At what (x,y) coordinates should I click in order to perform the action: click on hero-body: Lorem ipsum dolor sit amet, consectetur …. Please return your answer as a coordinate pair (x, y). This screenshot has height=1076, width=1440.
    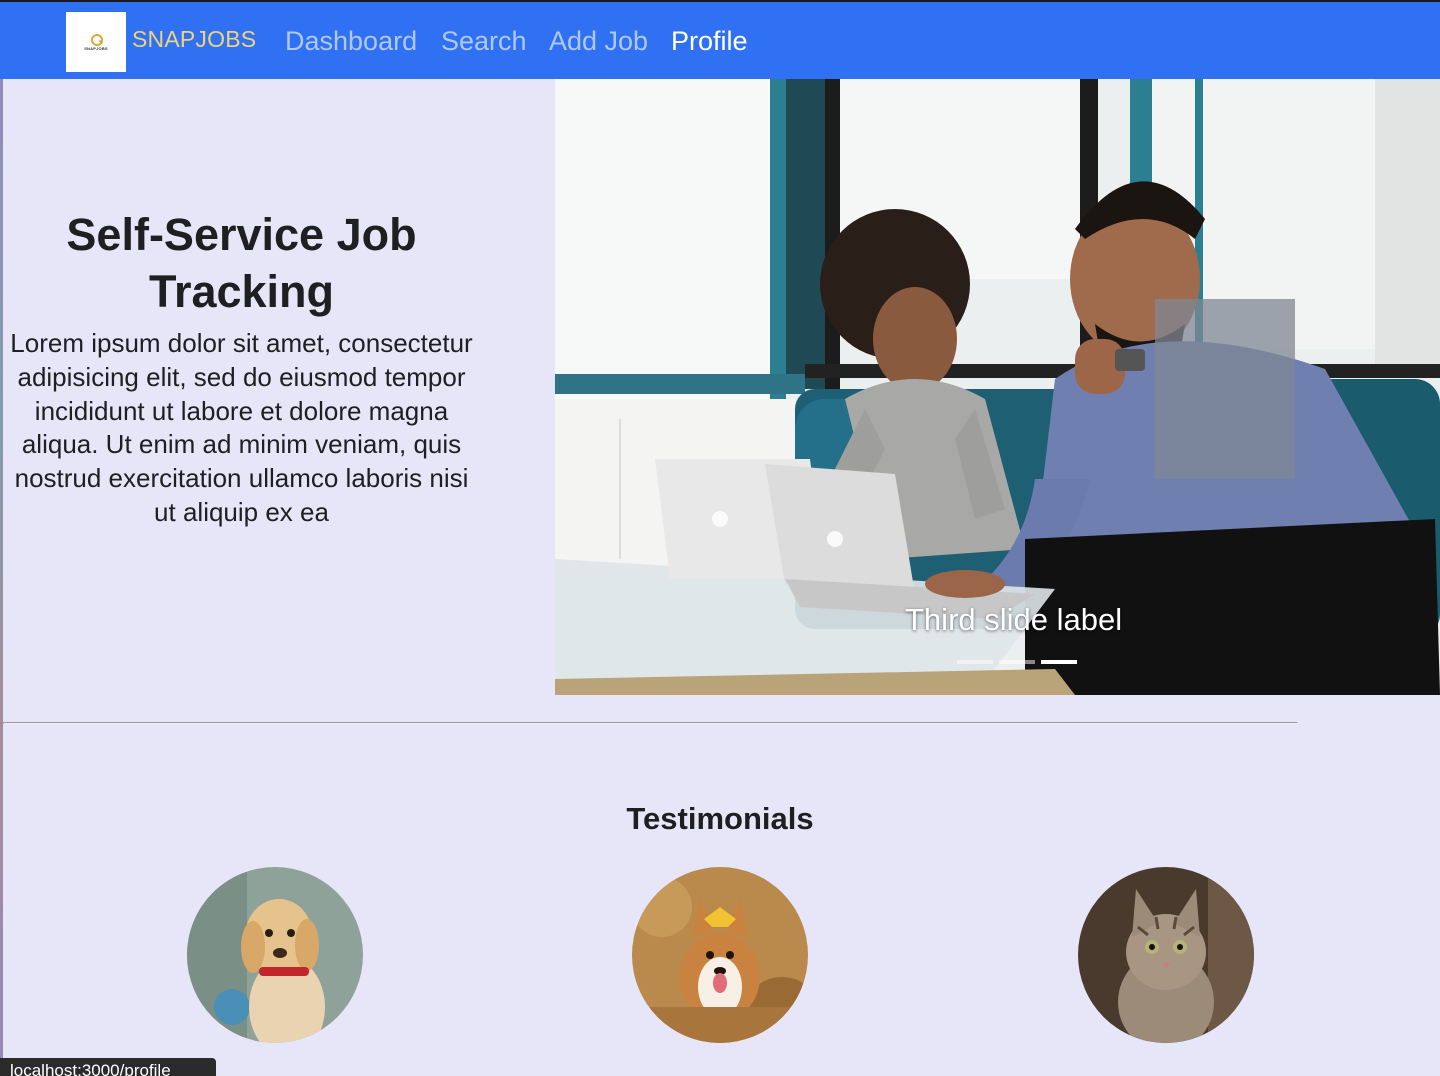
    Looking at the image, I should click on (241, 427).